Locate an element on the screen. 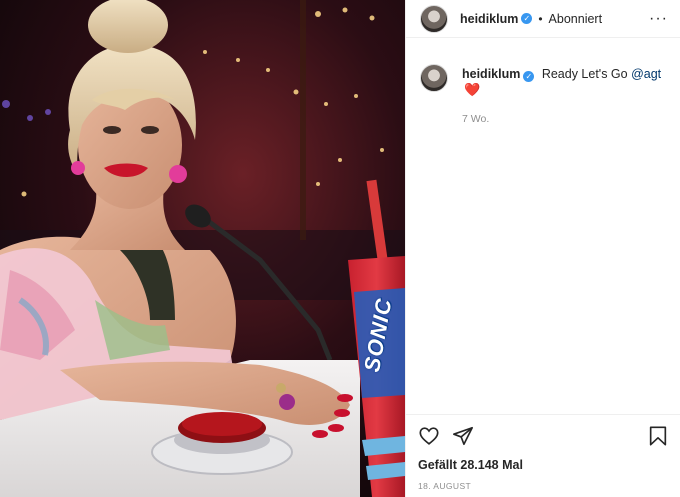  post-actions: Gefällt 28.148 Mal 18. AUGUST is located at coordinates (543, 452).